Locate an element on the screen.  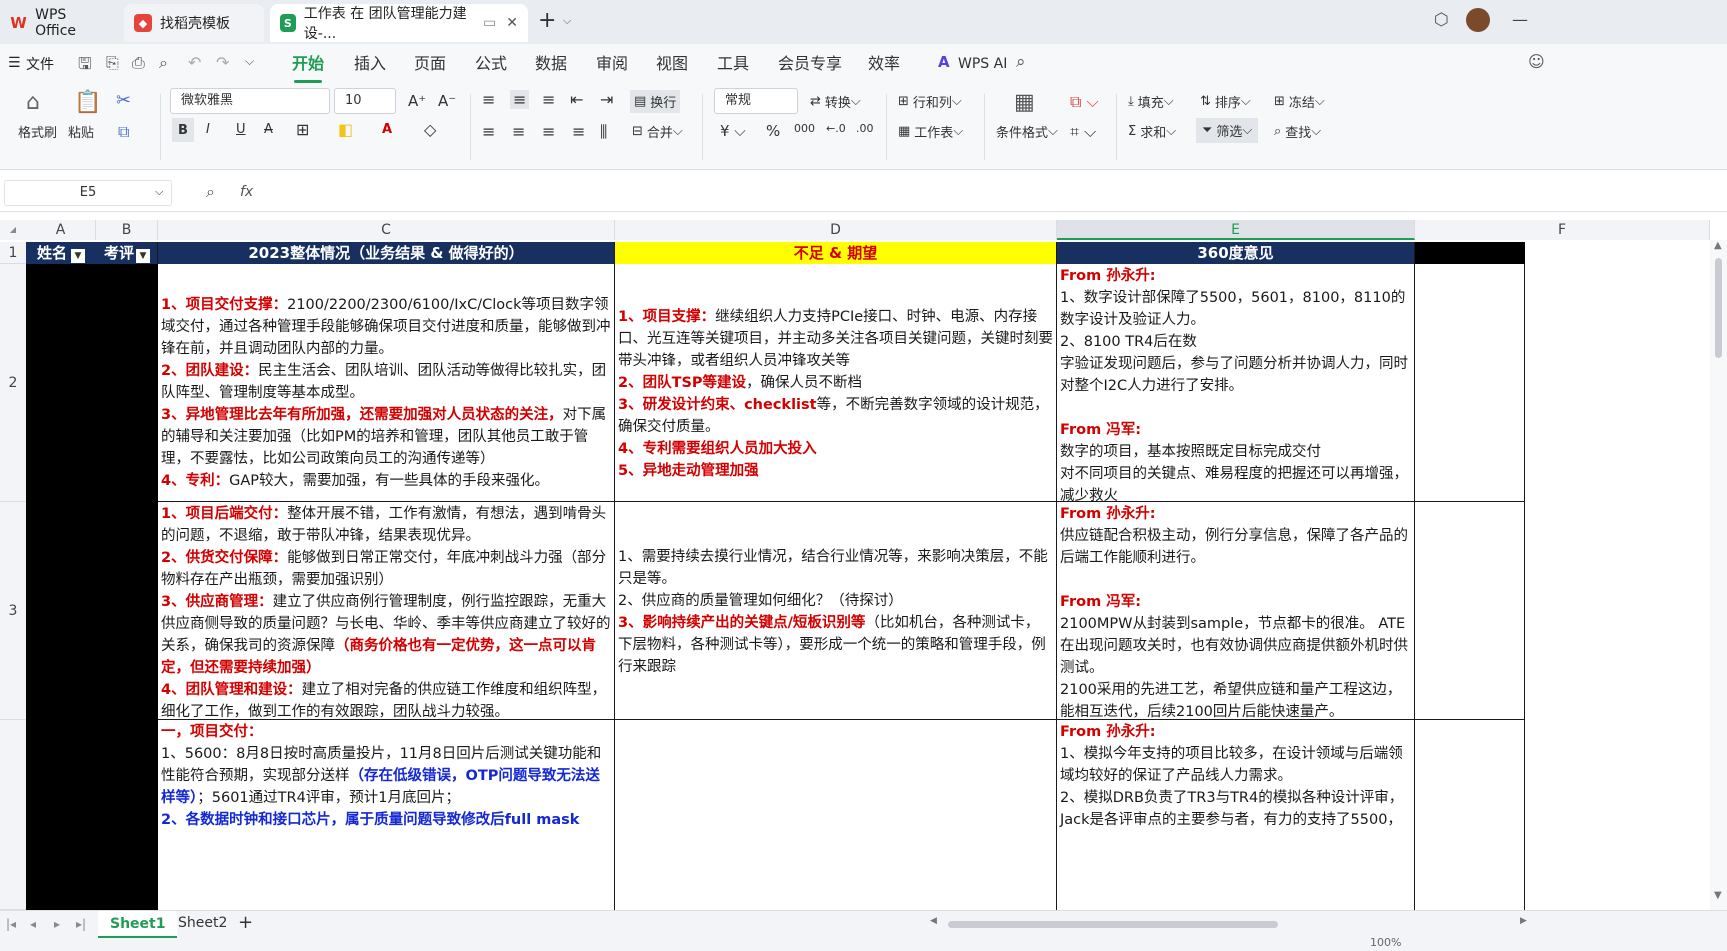
h-scroll-thumb is located at coordinates (1113, 924).